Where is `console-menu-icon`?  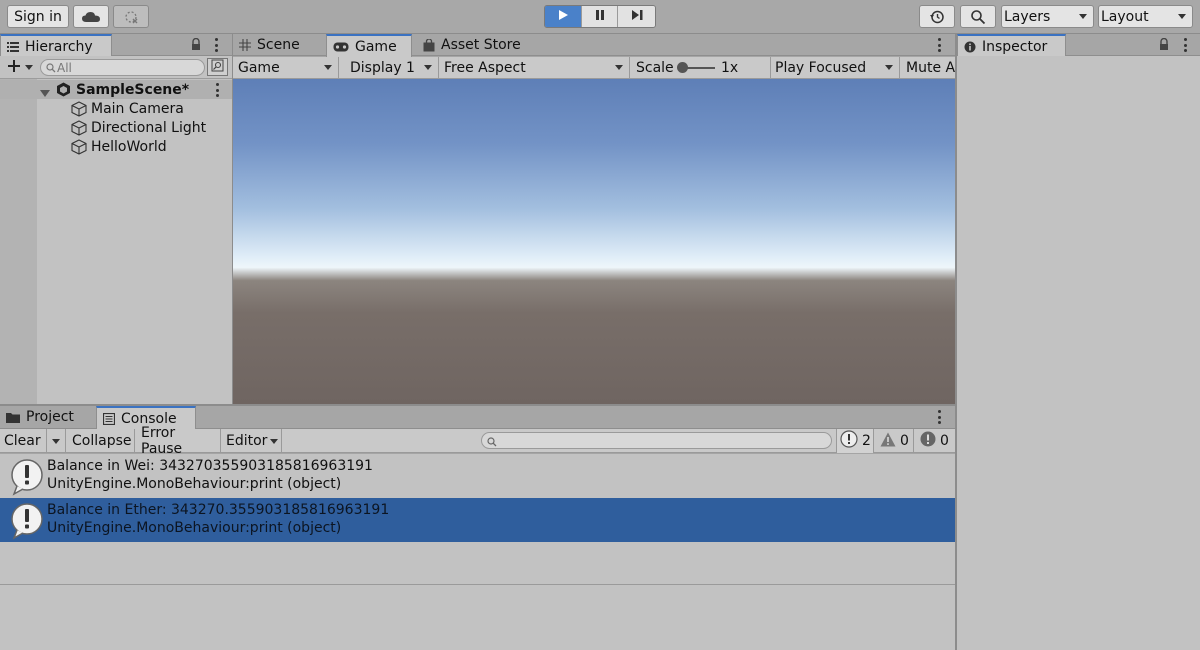 console-menu-icon is located at coordinates (939, 417).